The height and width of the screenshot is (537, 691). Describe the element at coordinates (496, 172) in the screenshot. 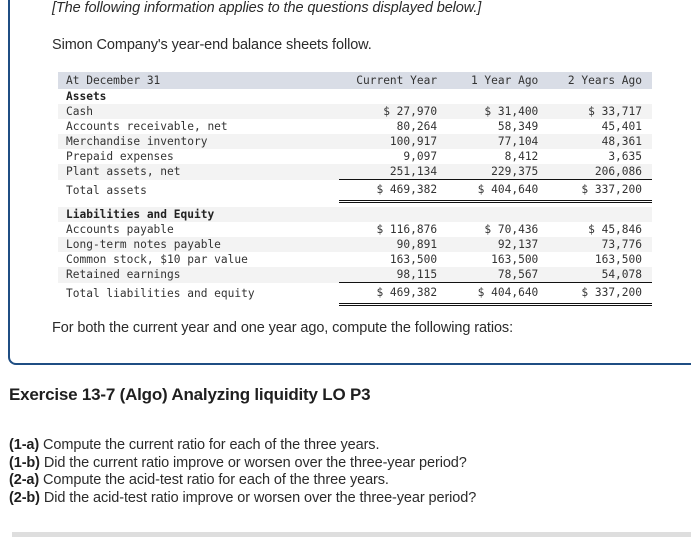

I see `cell-value: 229,375` at that location.